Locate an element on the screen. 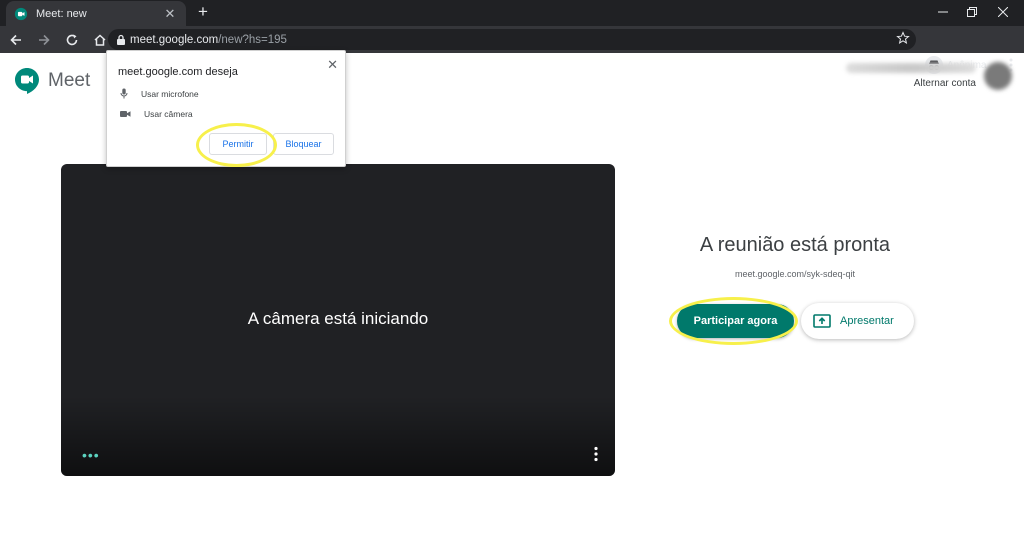 Image resolution: width=1024 pixels, height=543 pixels. meeting-link: meet.google.com/syk-sdeq-qit is located at coordinates (795, 274).